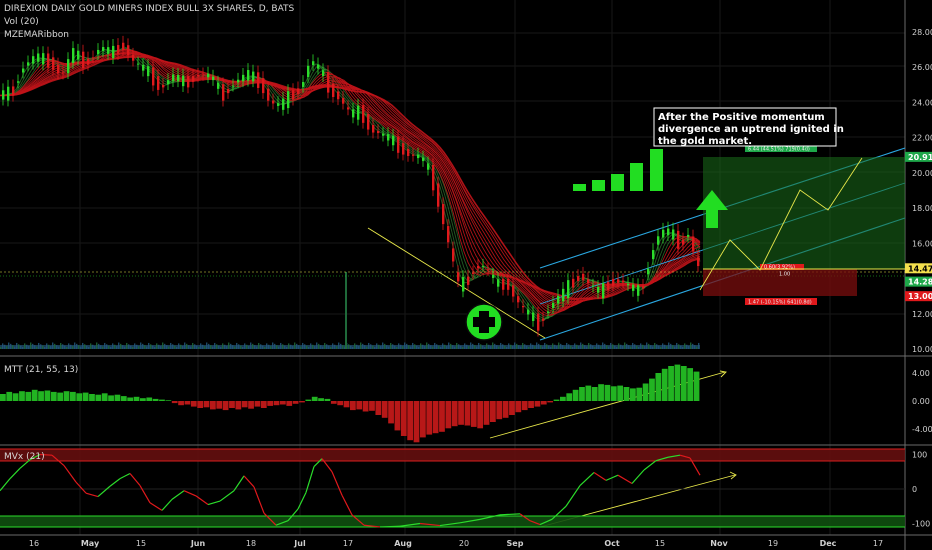 The width and height of the screenshot is (932, 550). What do you see at coordinates (919, 455) in the screenshot?
I see `mvx-tick-label: 100` at bounding box center [919, 455].